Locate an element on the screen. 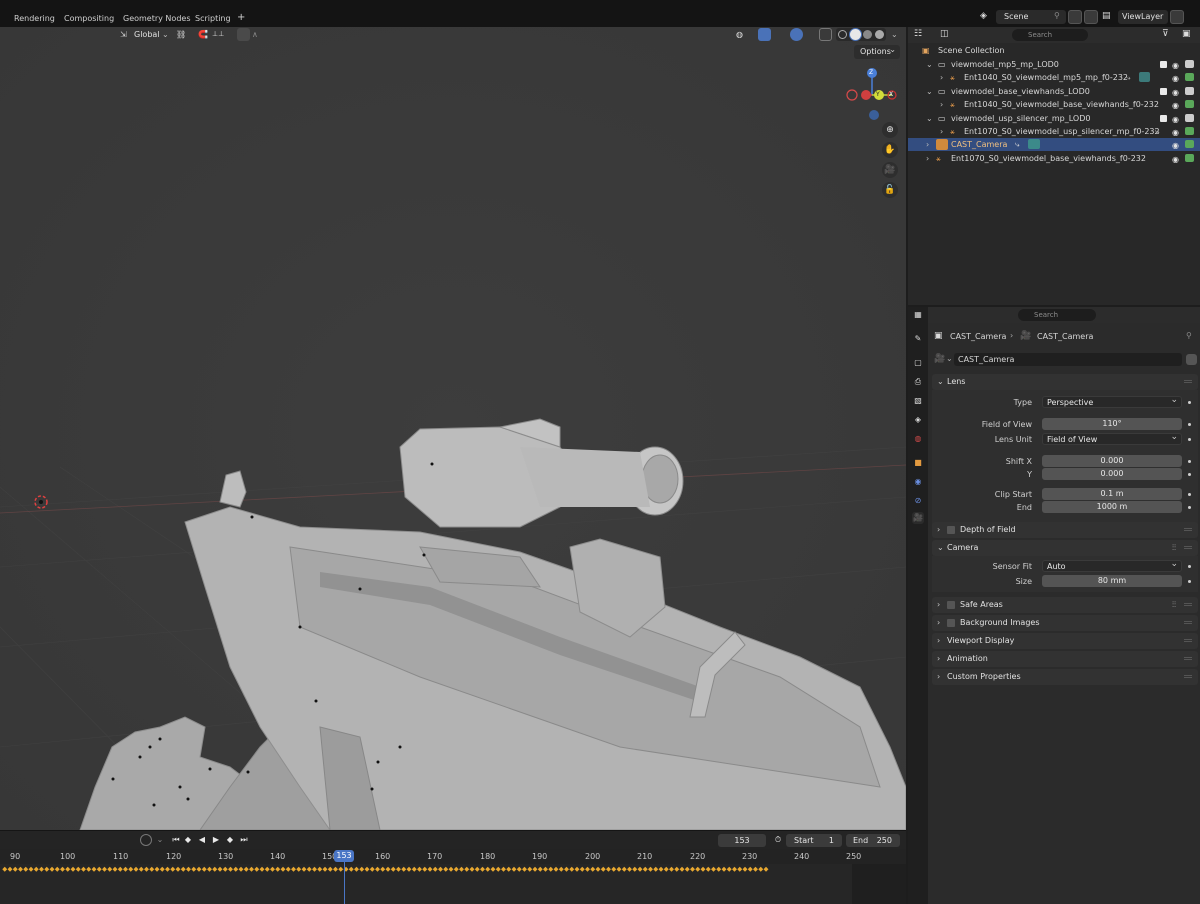 The image size is (1200, 904). lens-unit-dropdown: Field of View is located at coordinates (1112, 438).